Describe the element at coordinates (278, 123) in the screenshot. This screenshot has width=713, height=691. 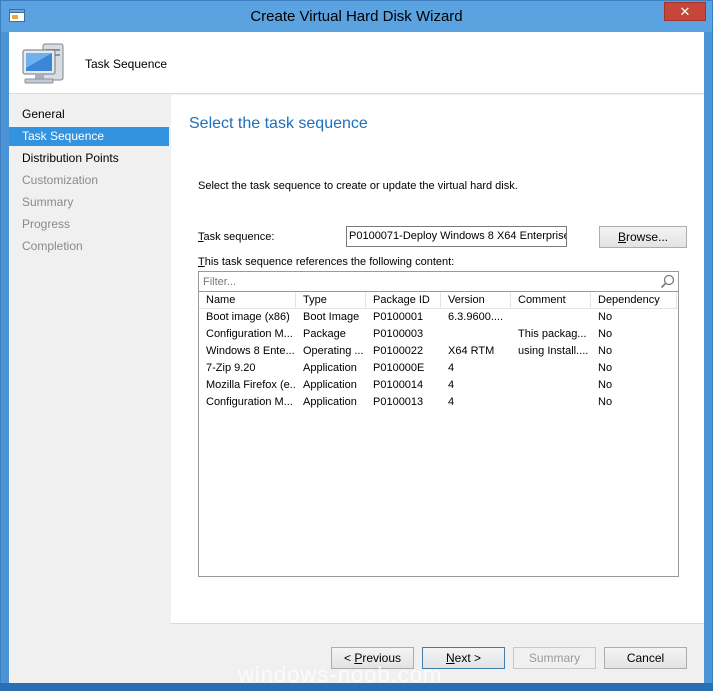
I see `page-heading: Select the task sequence` at that location.